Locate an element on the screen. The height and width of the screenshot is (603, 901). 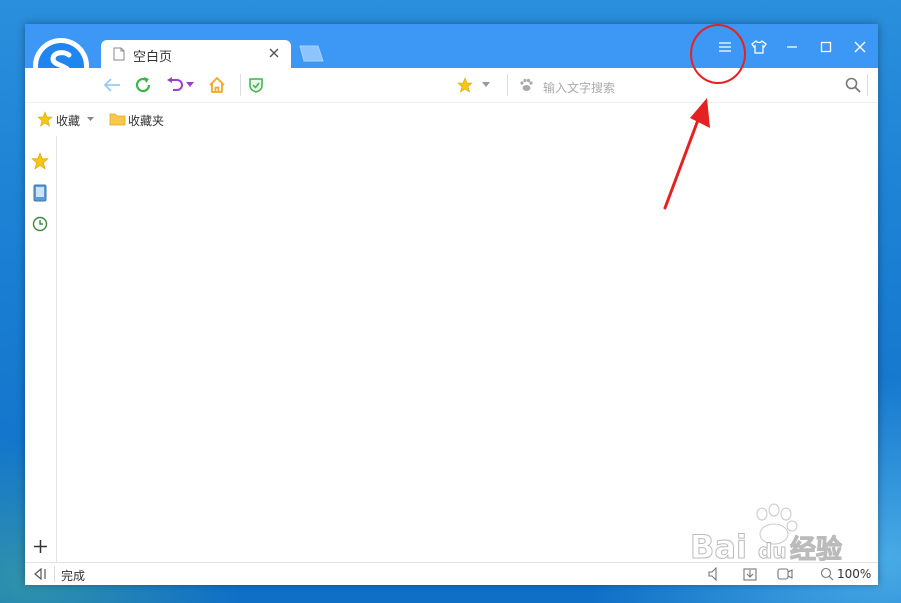
sidebar-history is located at coordinates (40, 225).